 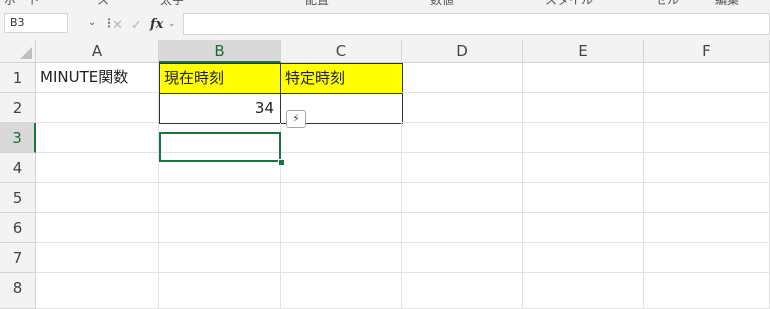 What do you see at coordinates (18, 138) in the screenshot?
I see `row-header-3: 3` at bounding box center [18, 138].